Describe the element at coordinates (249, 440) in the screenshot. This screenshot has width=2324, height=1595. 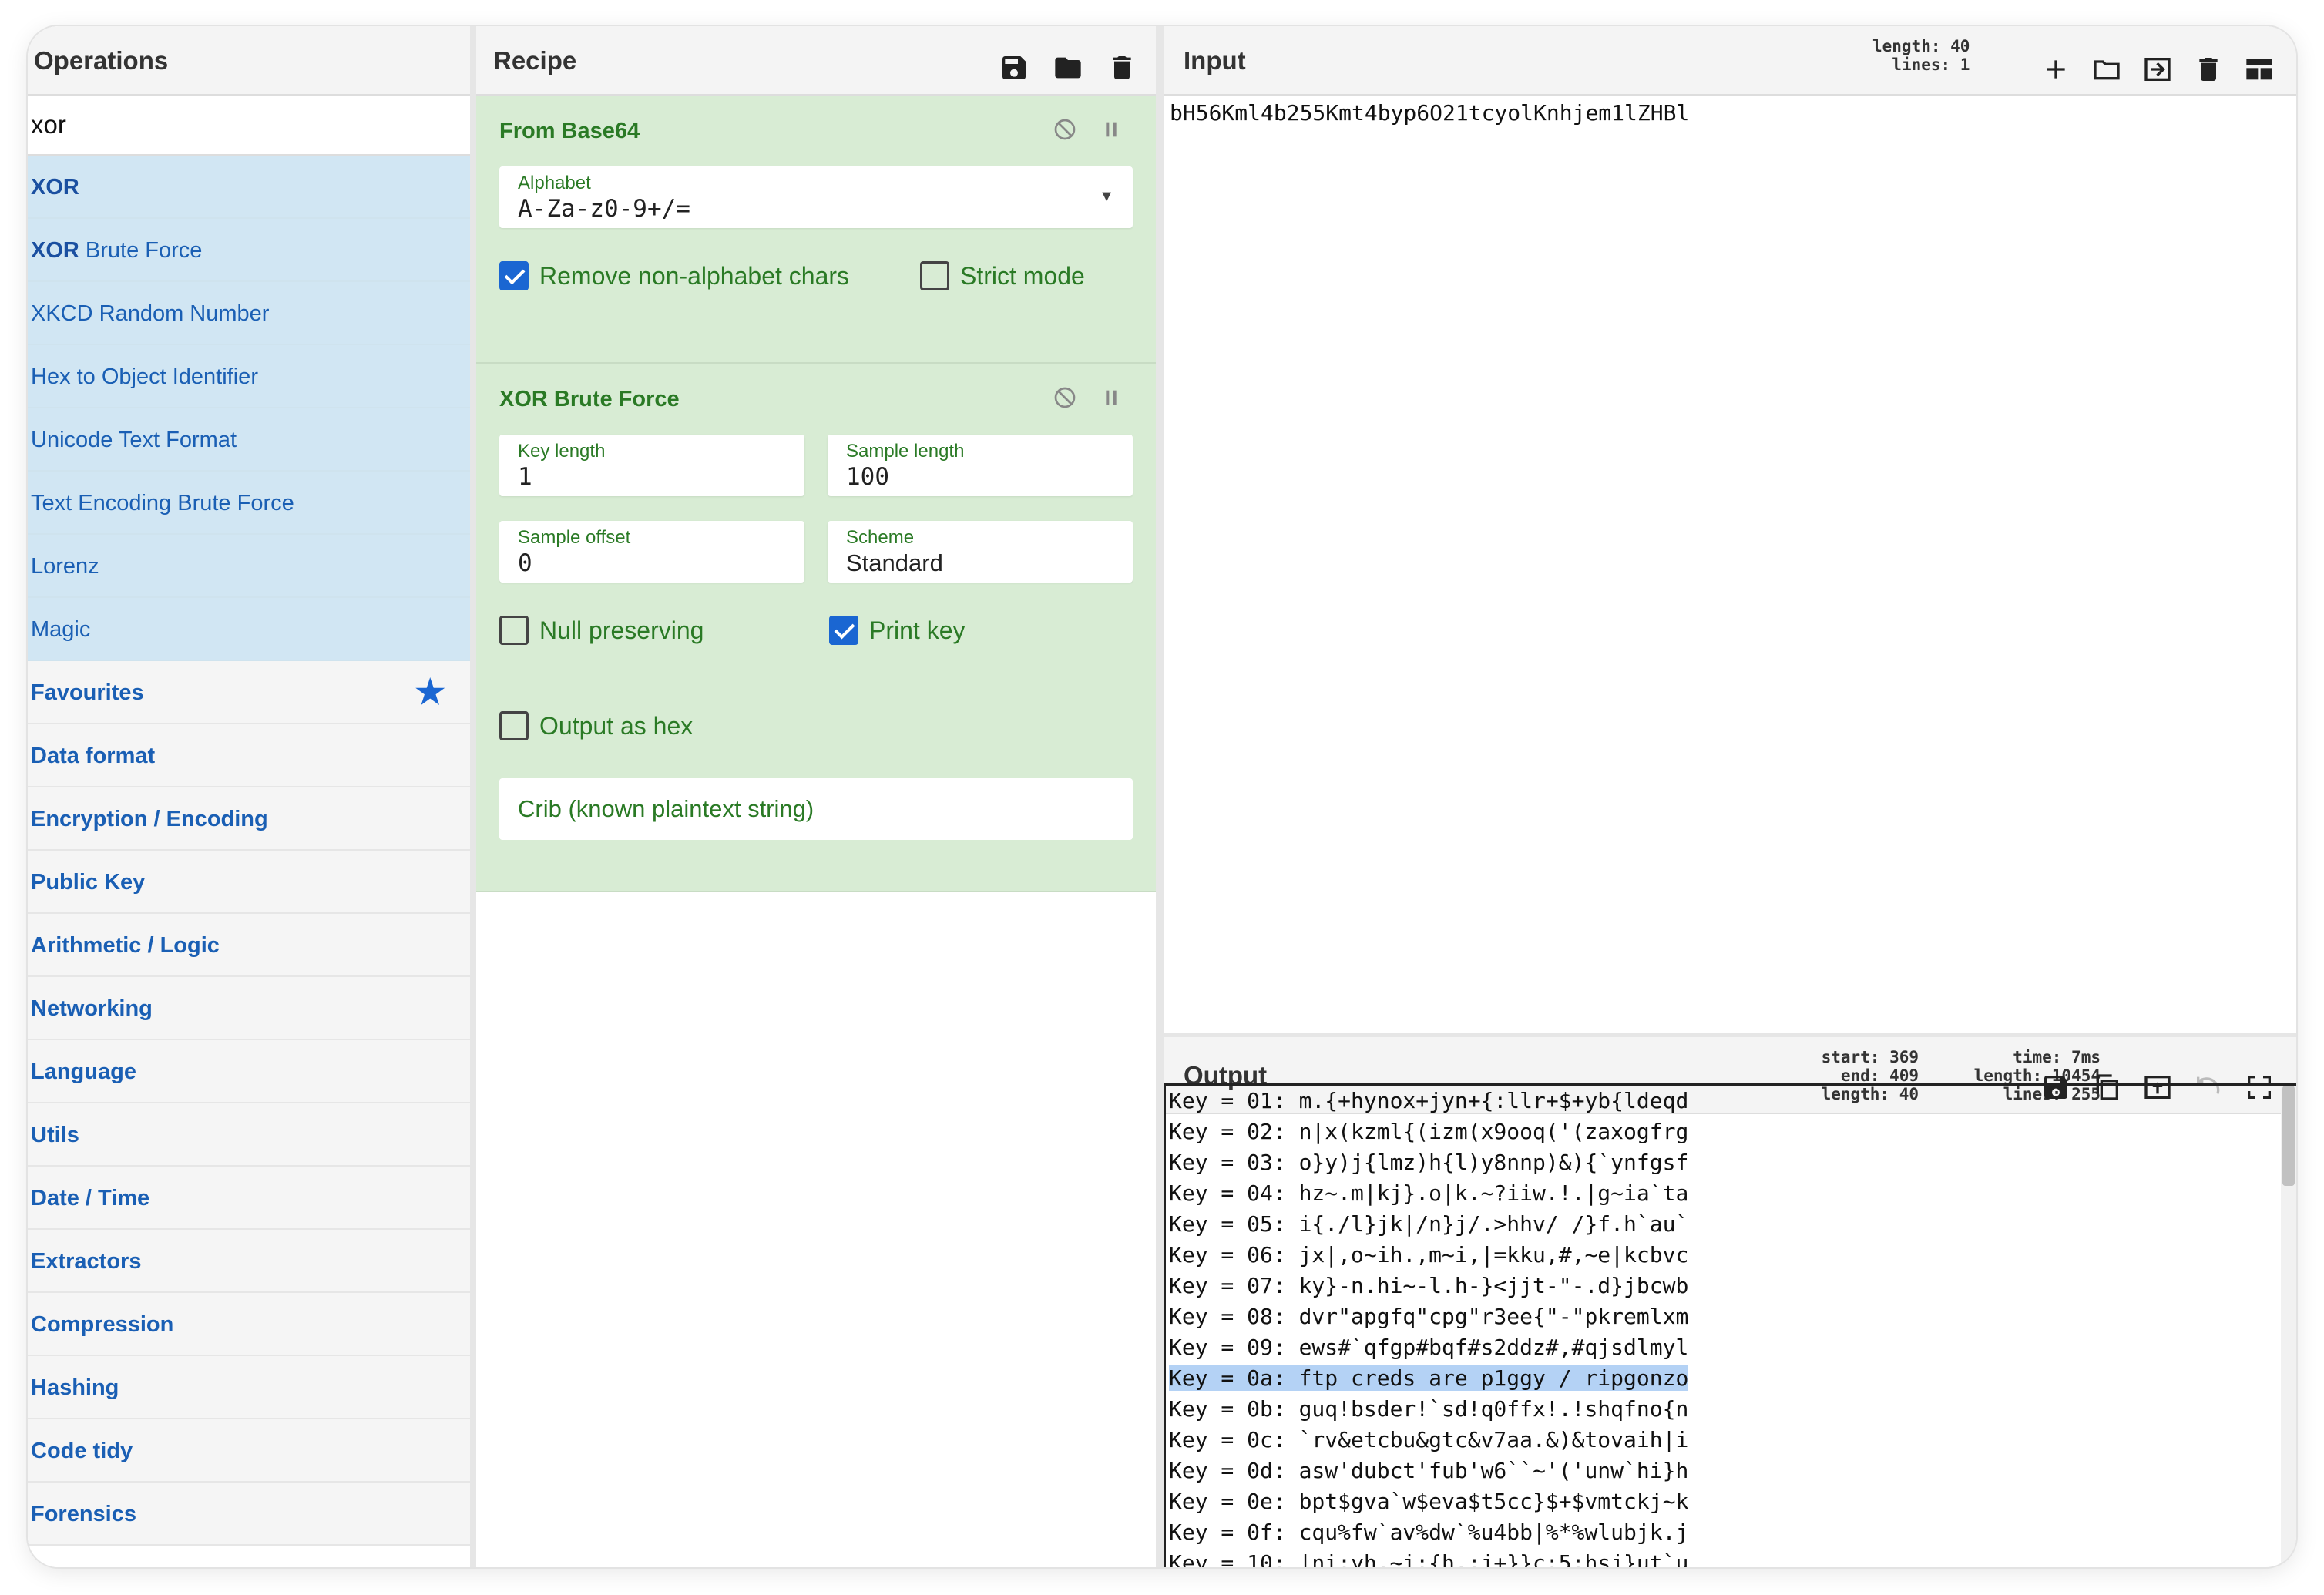
I see `search-result-item: Unicode Text Format` at that location.